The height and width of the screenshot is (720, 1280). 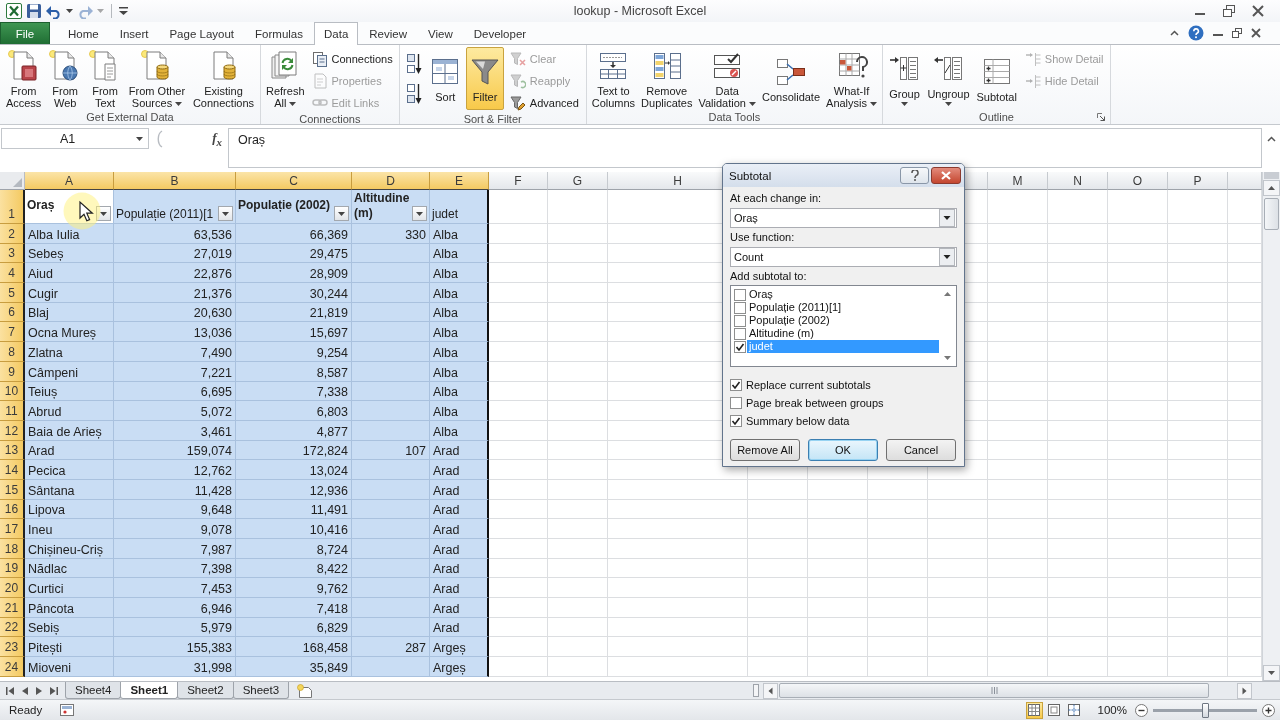 What do you see at coordinates (1138, 181) in the screenshot?
I see `column-header: O` at bounding box center [1138, 181].